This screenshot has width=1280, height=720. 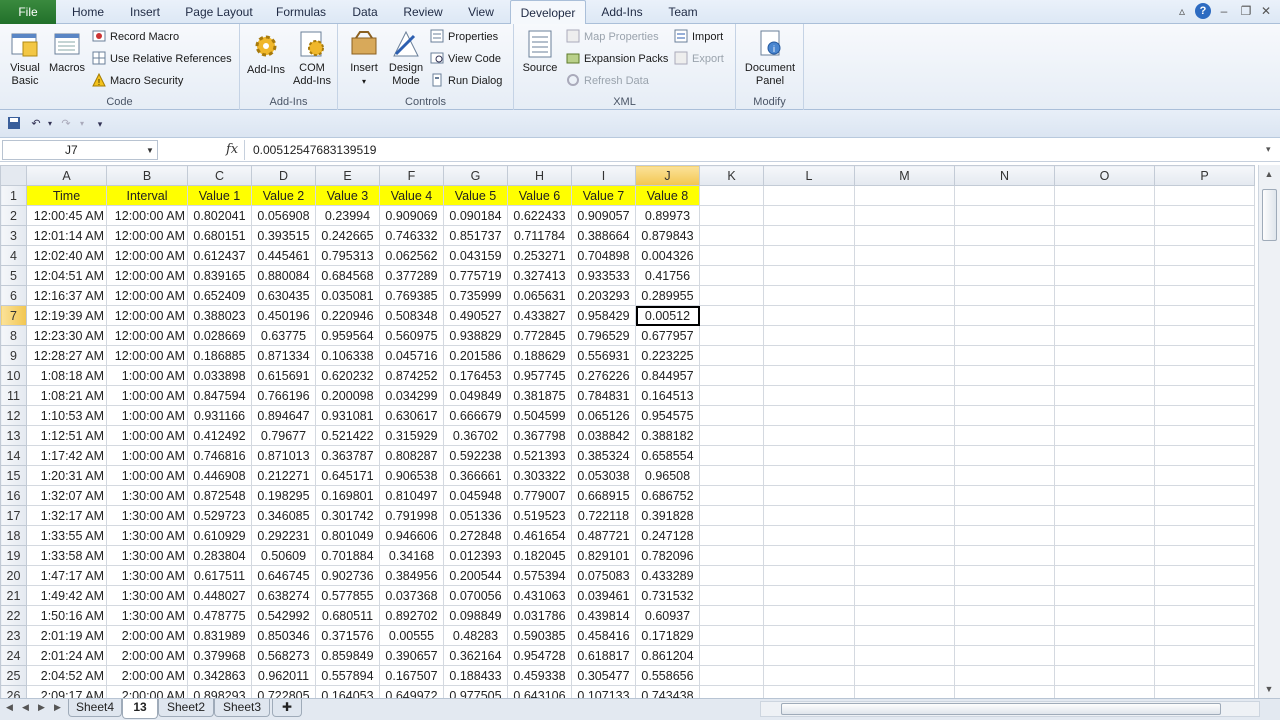 What do you see at coordinates (283, 575) in the screenshot?
I see `cell: 0.646745` at bounding box center [283, 575].